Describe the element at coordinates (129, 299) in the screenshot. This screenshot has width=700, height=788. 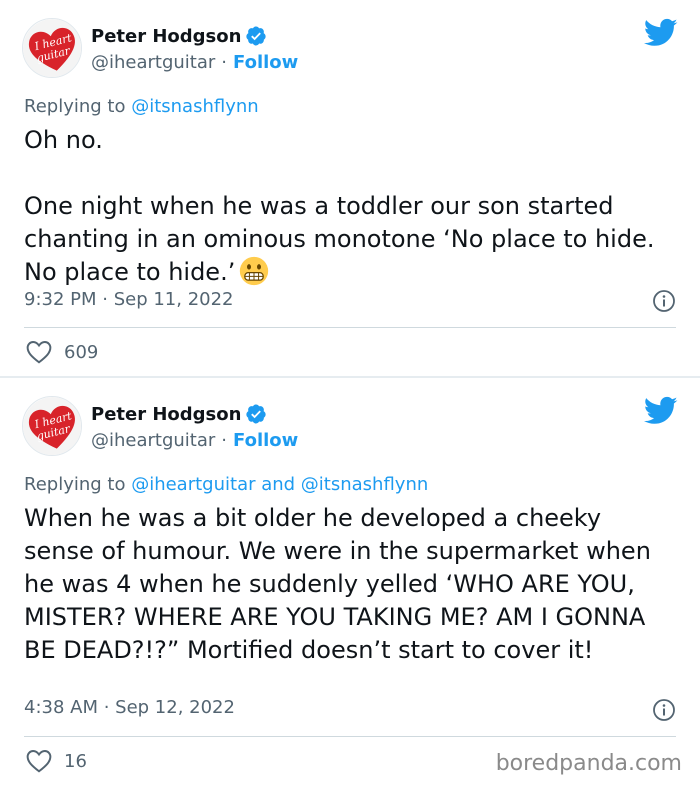
I see `tweet-timestamp: 9:32 PM · Sep 11, 2022` at that location.